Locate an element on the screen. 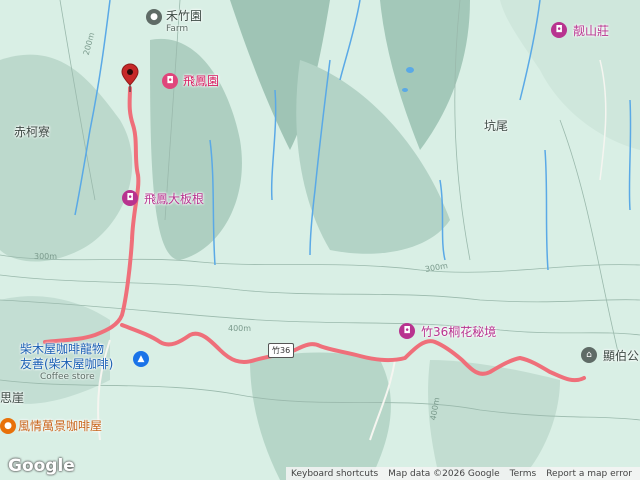  generic-pin-icon: ● is located at coordinates (154, 17).